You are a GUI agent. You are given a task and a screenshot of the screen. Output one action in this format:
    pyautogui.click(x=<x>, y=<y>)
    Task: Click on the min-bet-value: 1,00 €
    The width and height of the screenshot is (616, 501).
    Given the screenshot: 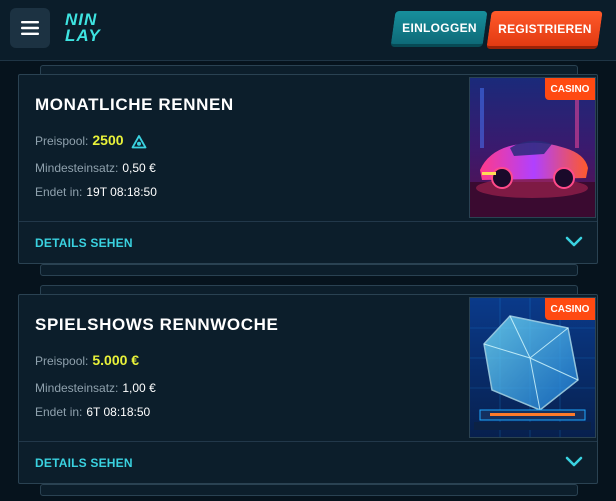 What is the action you would take?
    pyautogui.click(x=139, y=388)
    